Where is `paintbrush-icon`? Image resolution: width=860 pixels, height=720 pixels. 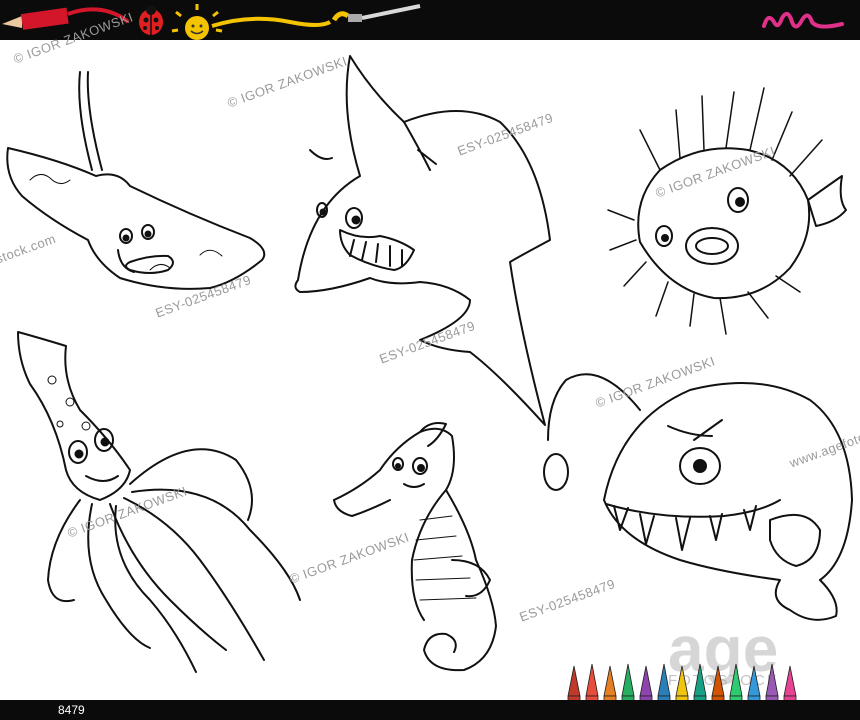
paintbrush-icon is located at coordinates (376, 13).